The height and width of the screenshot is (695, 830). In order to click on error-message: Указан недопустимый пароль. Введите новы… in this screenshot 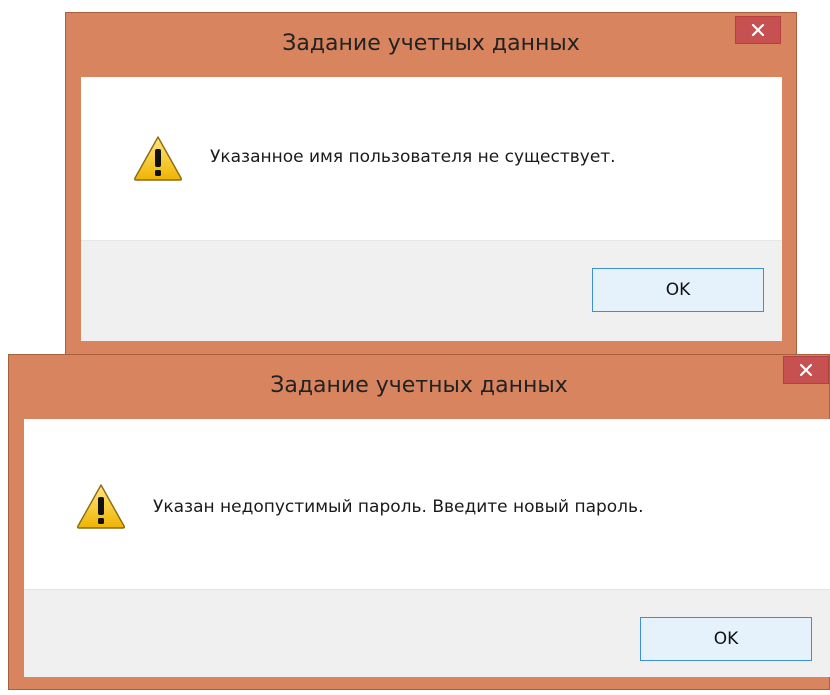, I will do `click(398, 507)`.